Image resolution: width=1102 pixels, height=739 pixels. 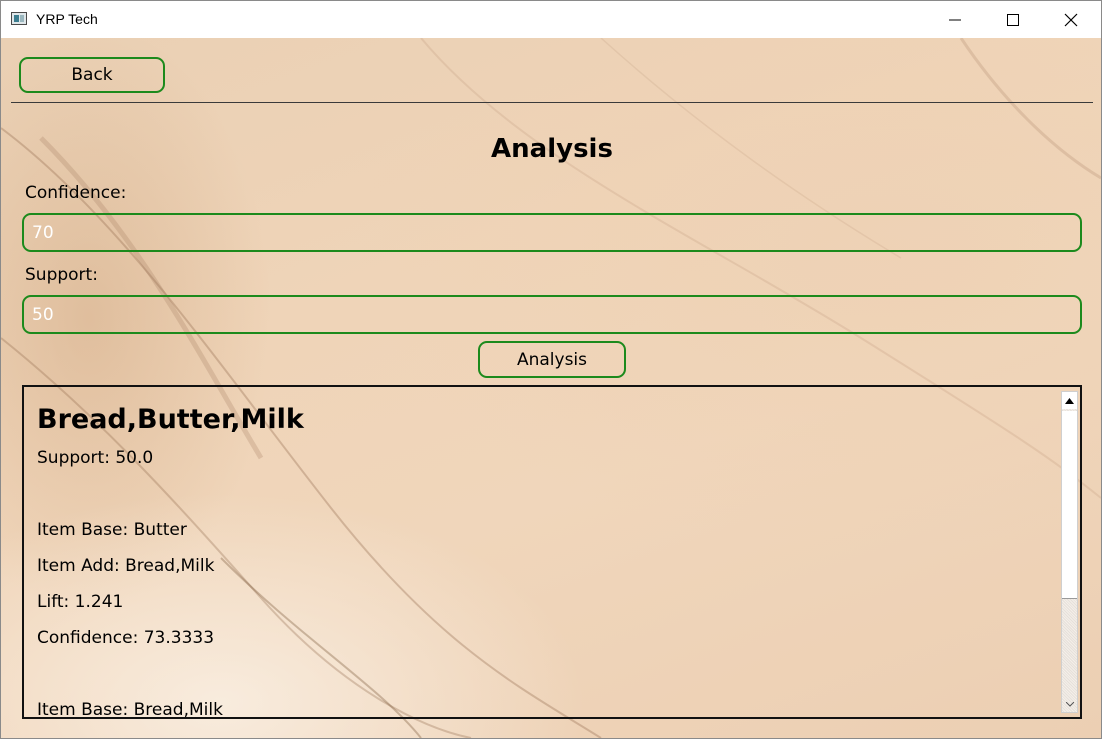 I want to click on header-divider, so click(x=552, y=102).